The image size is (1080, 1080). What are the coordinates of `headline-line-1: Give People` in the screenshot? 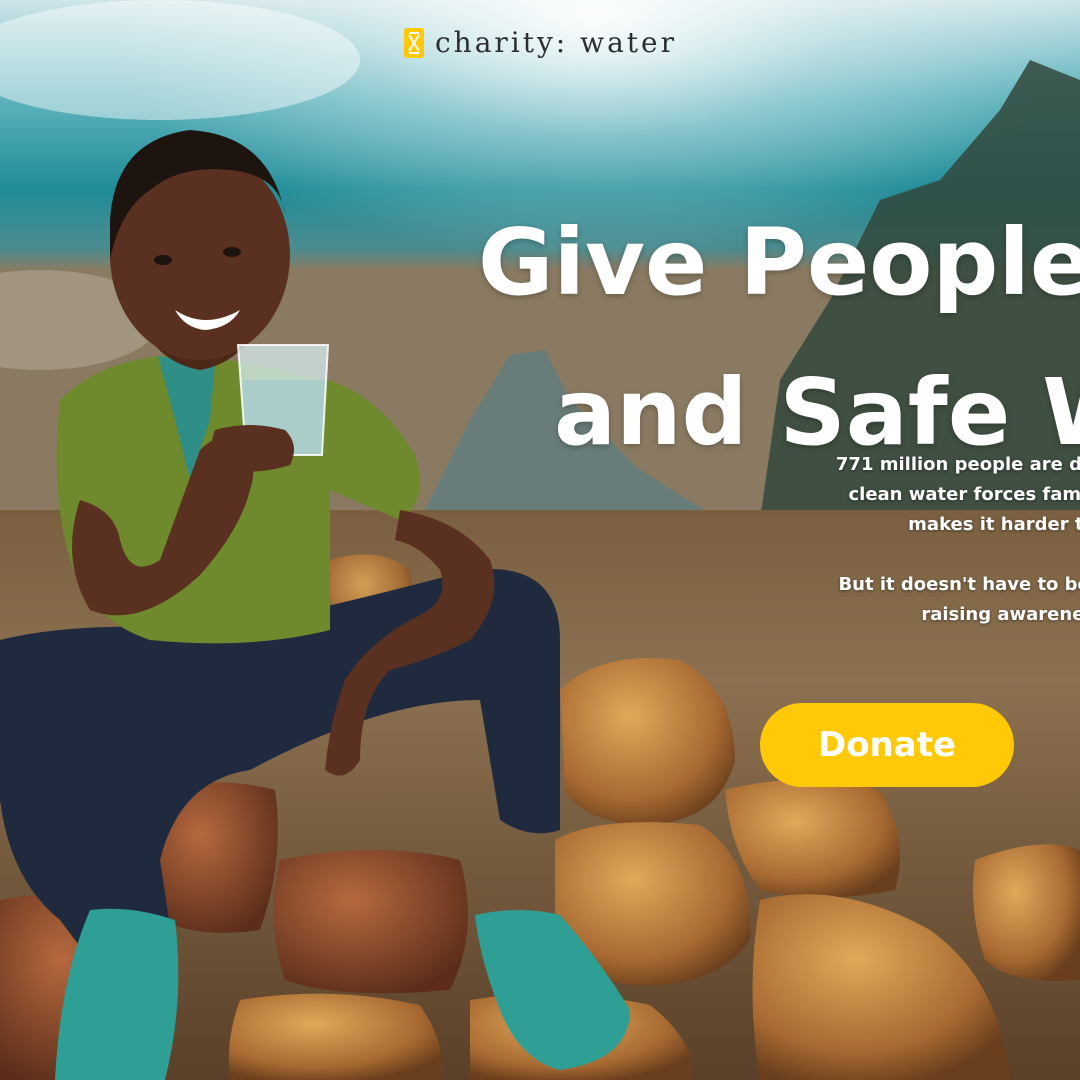 It's located at (779, 262).